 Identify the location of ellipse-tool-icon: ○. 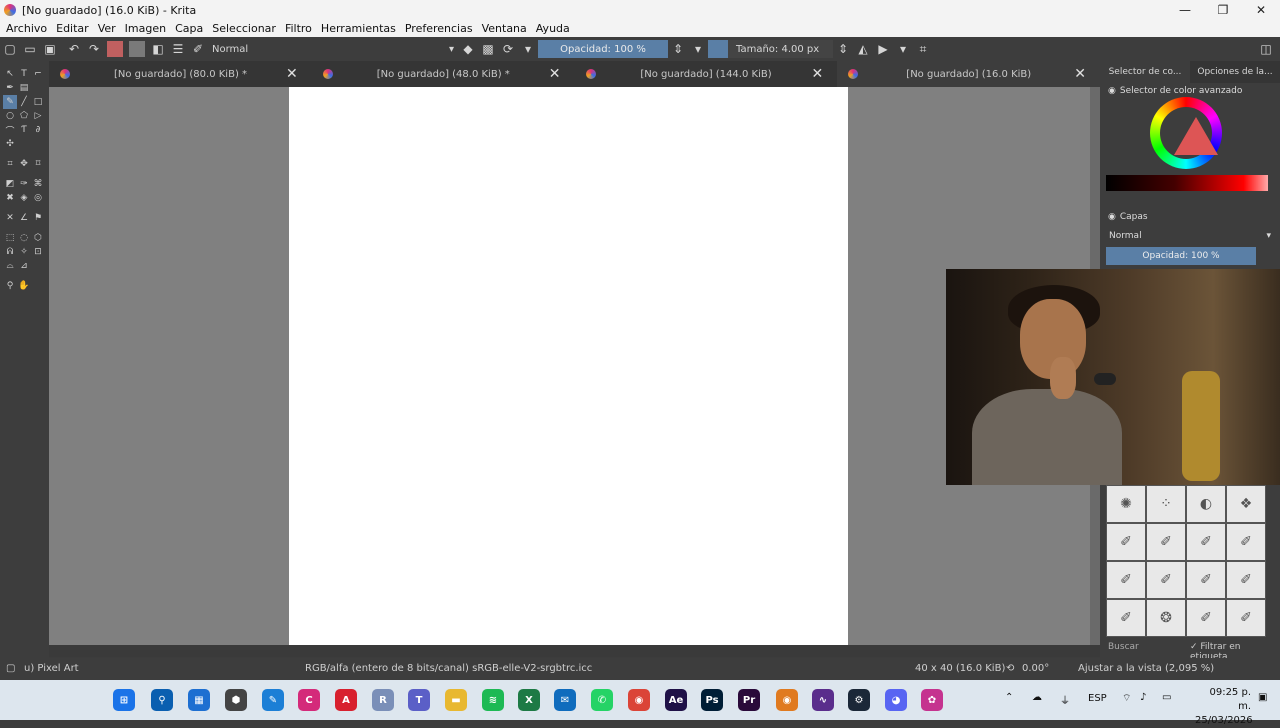
(10, 116).